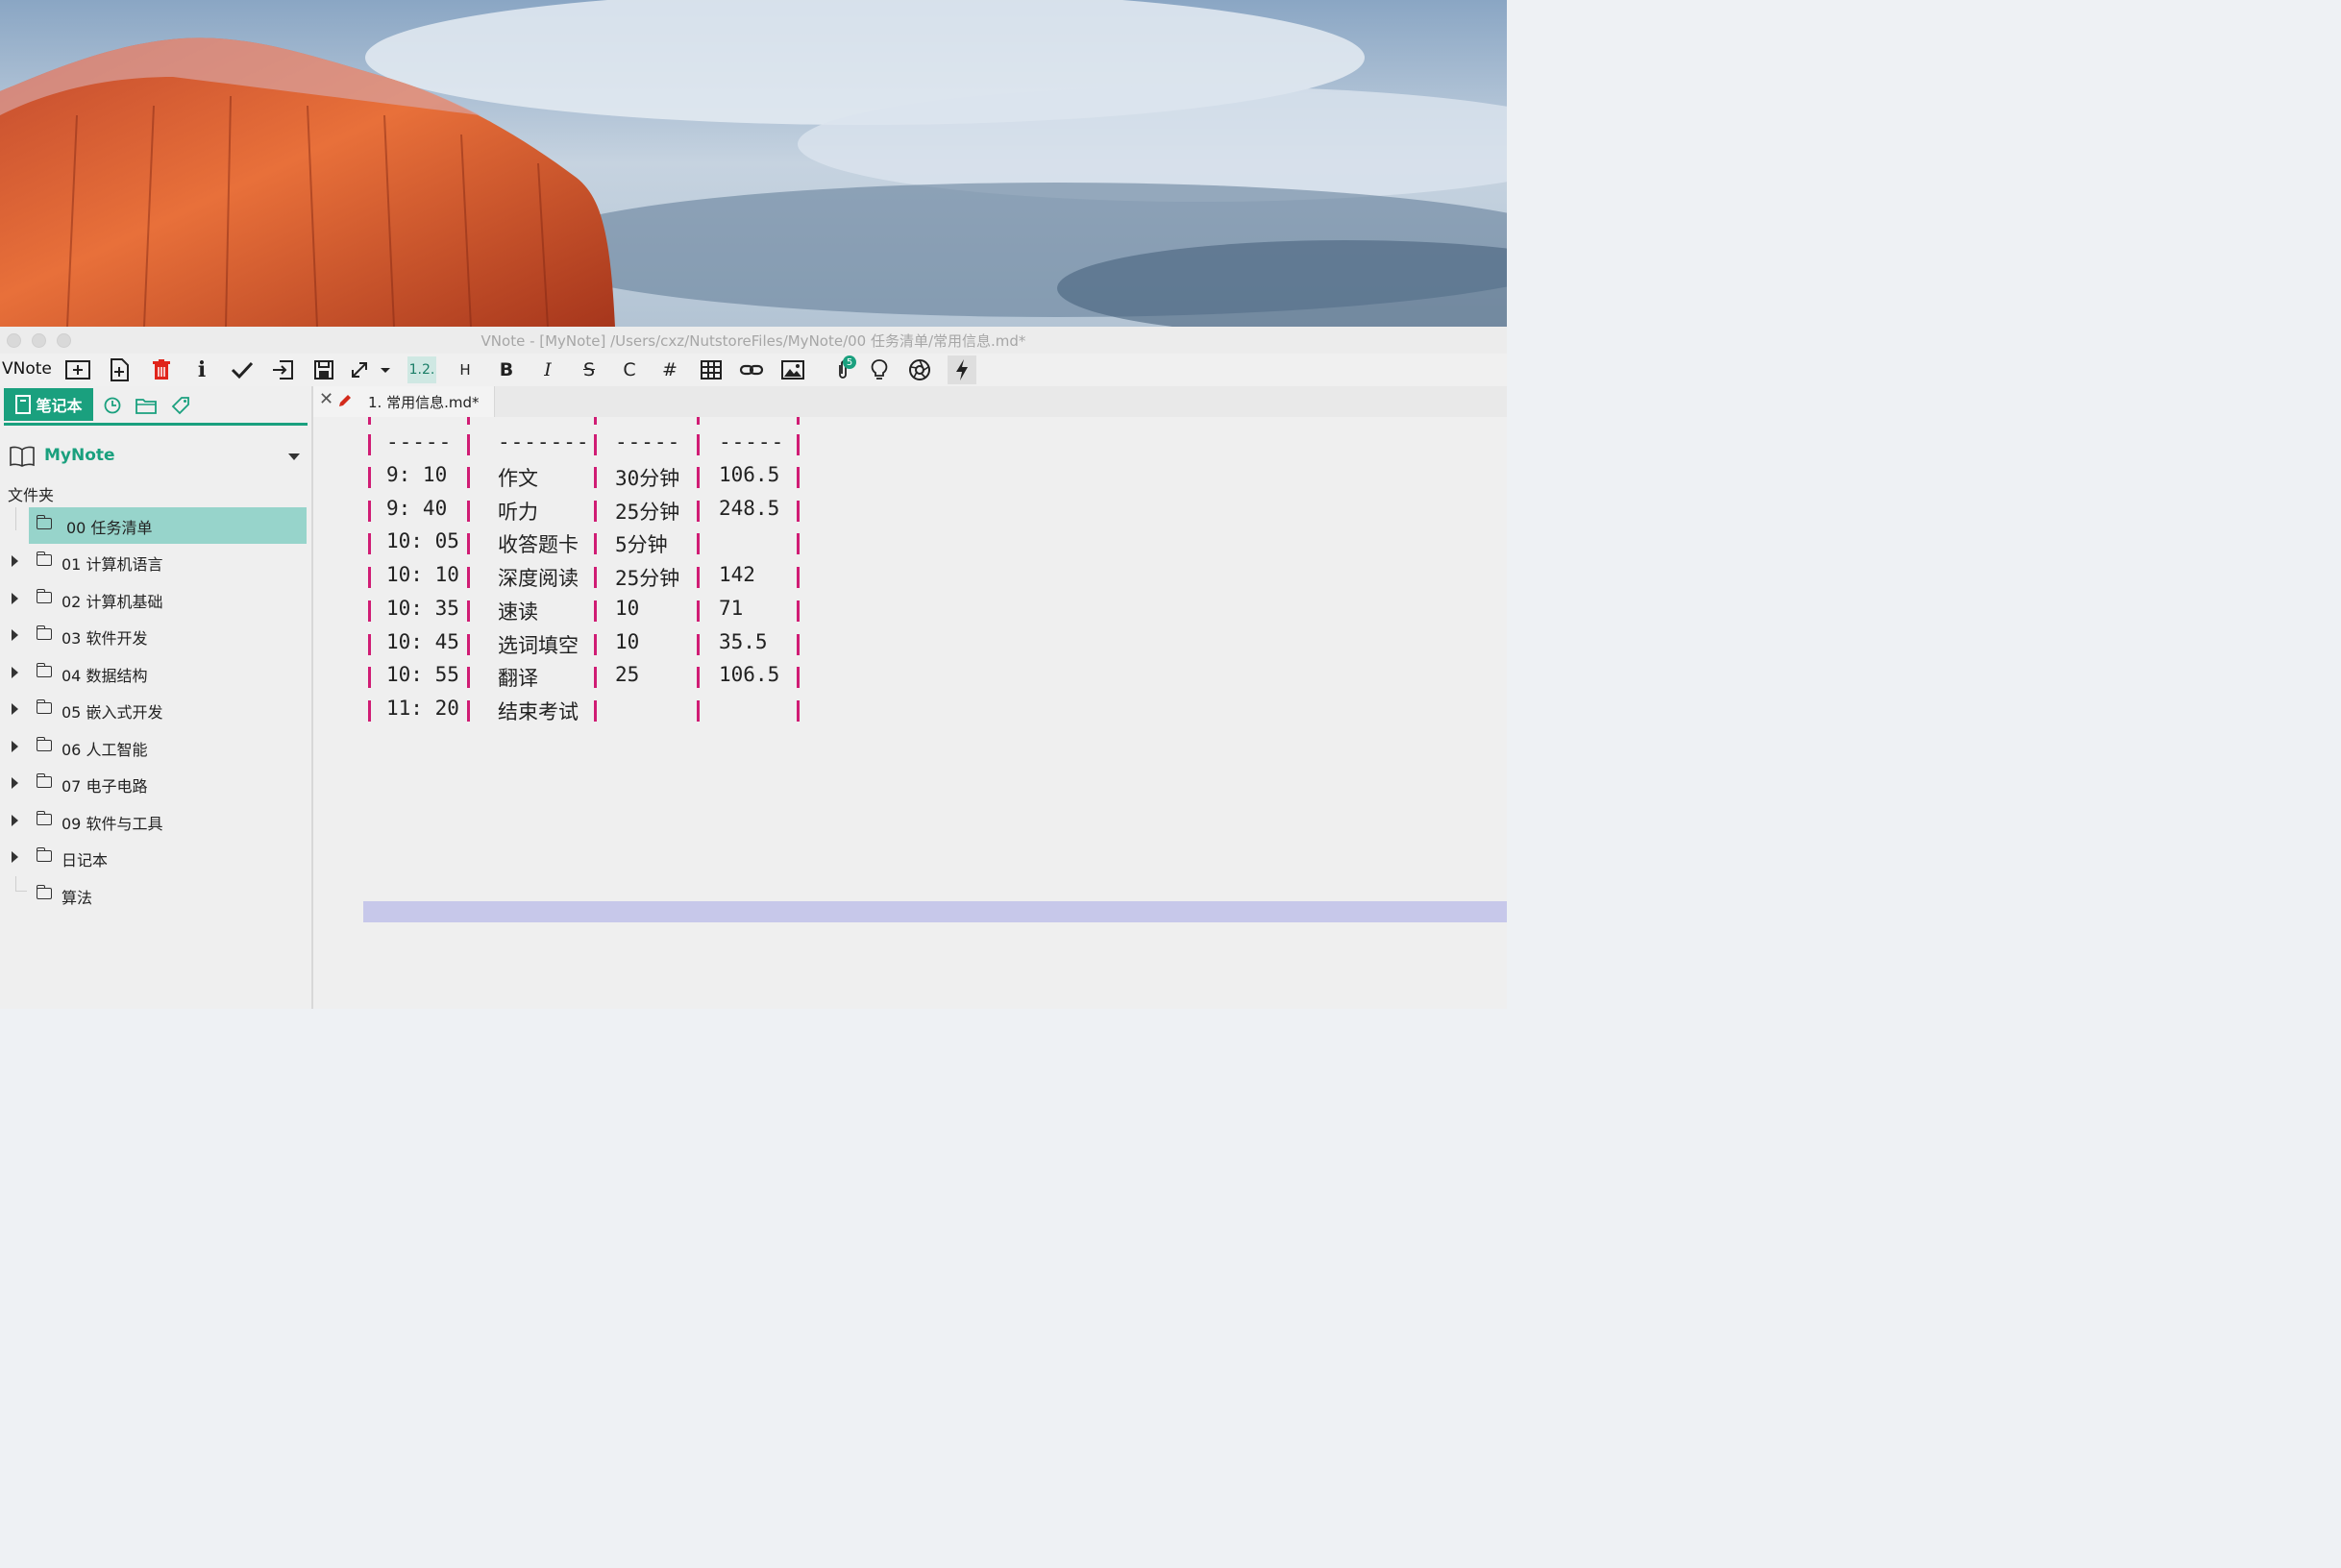 This screenshot has width=2341, height=1568. I want to click on notebook-icon, so click(23, 404).